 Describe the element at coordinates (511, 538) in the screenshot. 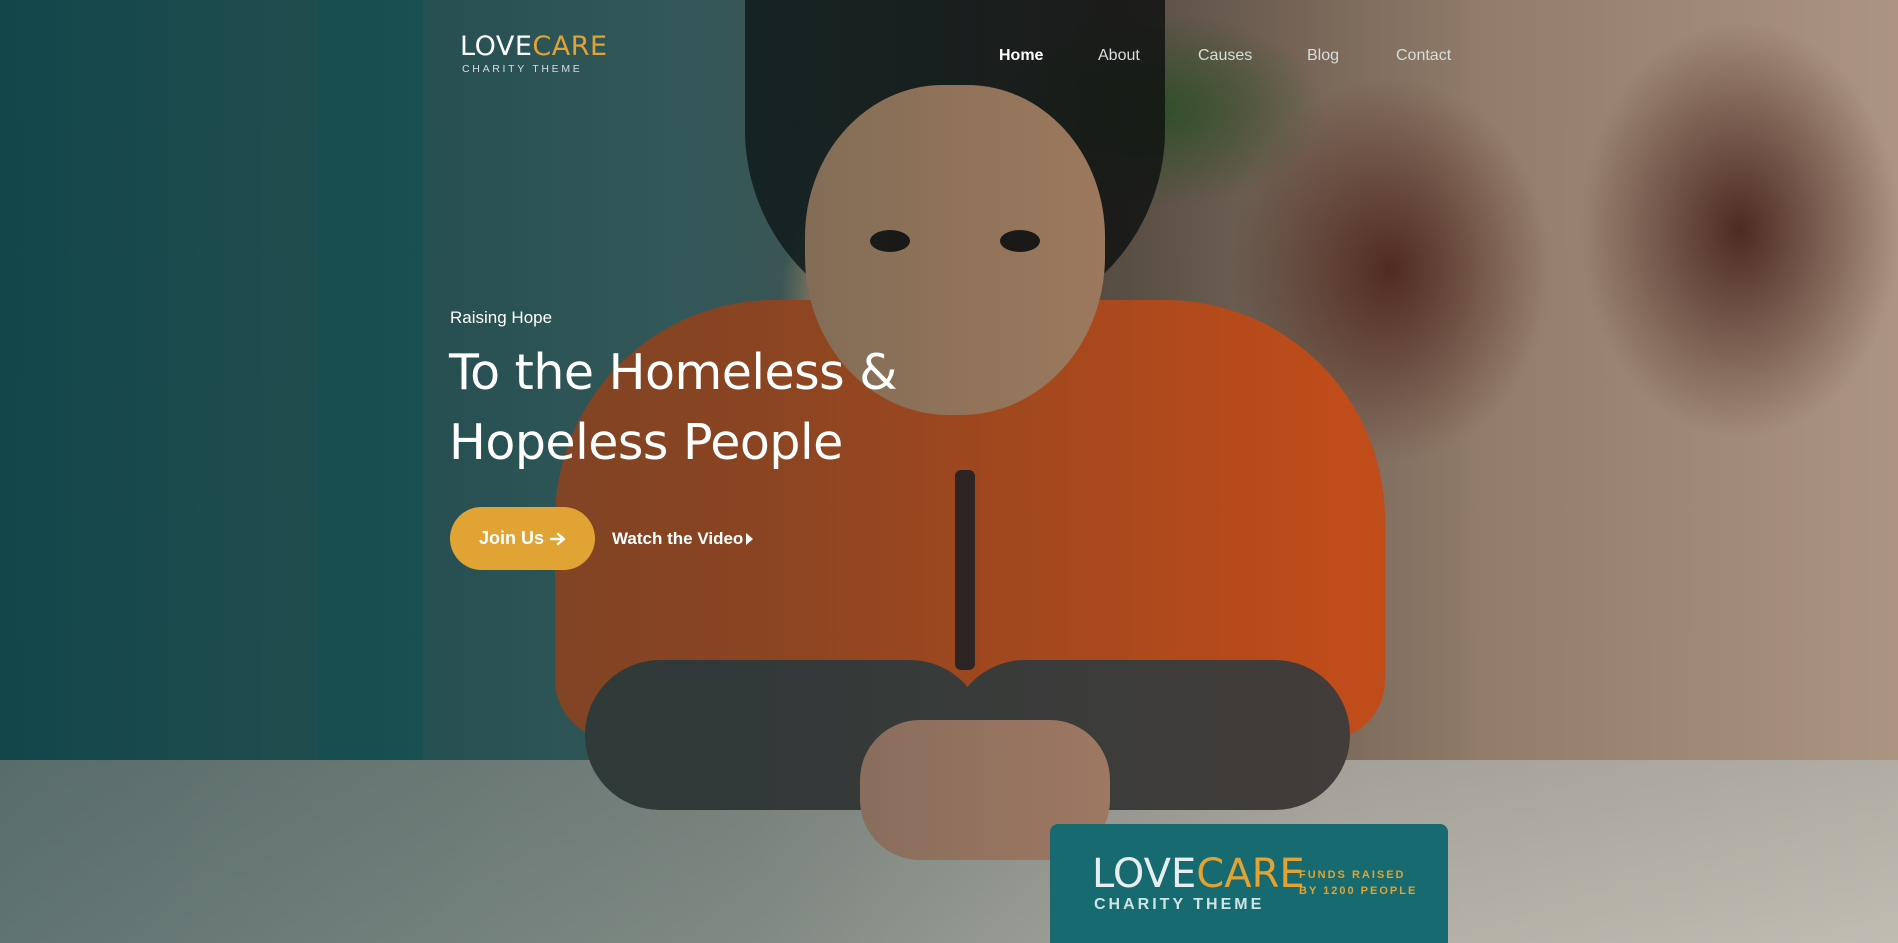

I see `join-us-label: Join Us` at that location.